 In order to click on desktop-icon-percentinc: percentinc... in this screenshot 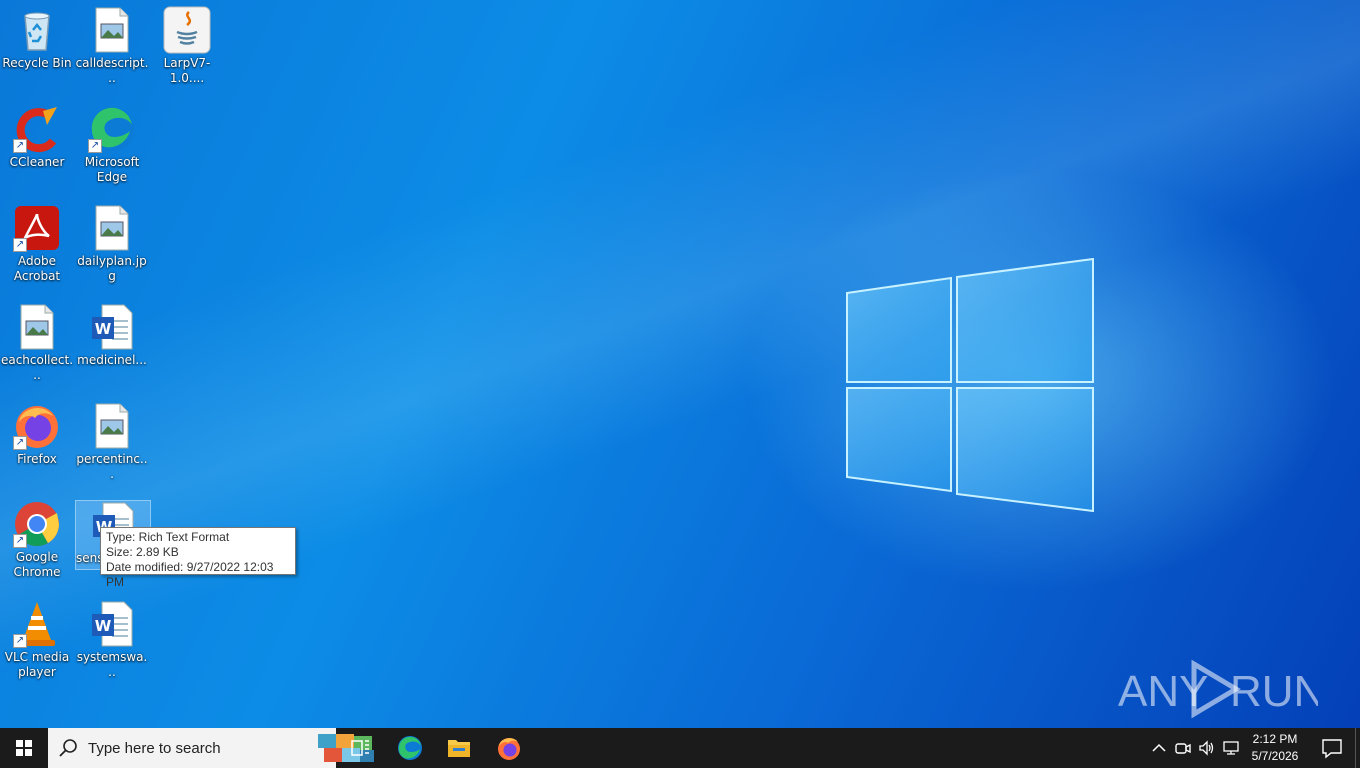, I will do `click(112, 442)`.